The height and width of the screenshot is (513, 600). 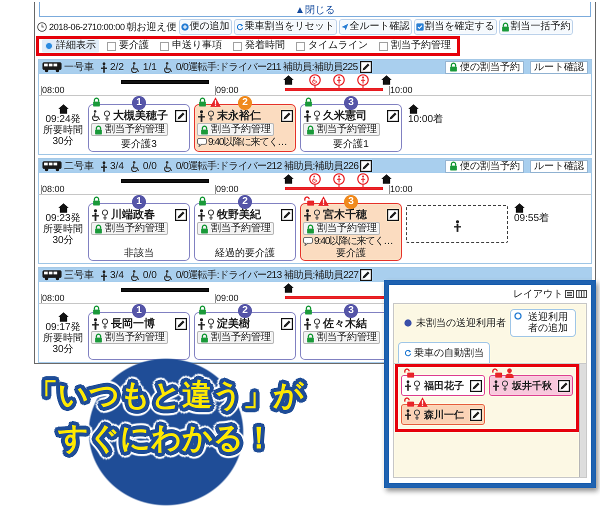 I want to click on toolbar-button: 割当一括予約, so click(x=535, y=27).